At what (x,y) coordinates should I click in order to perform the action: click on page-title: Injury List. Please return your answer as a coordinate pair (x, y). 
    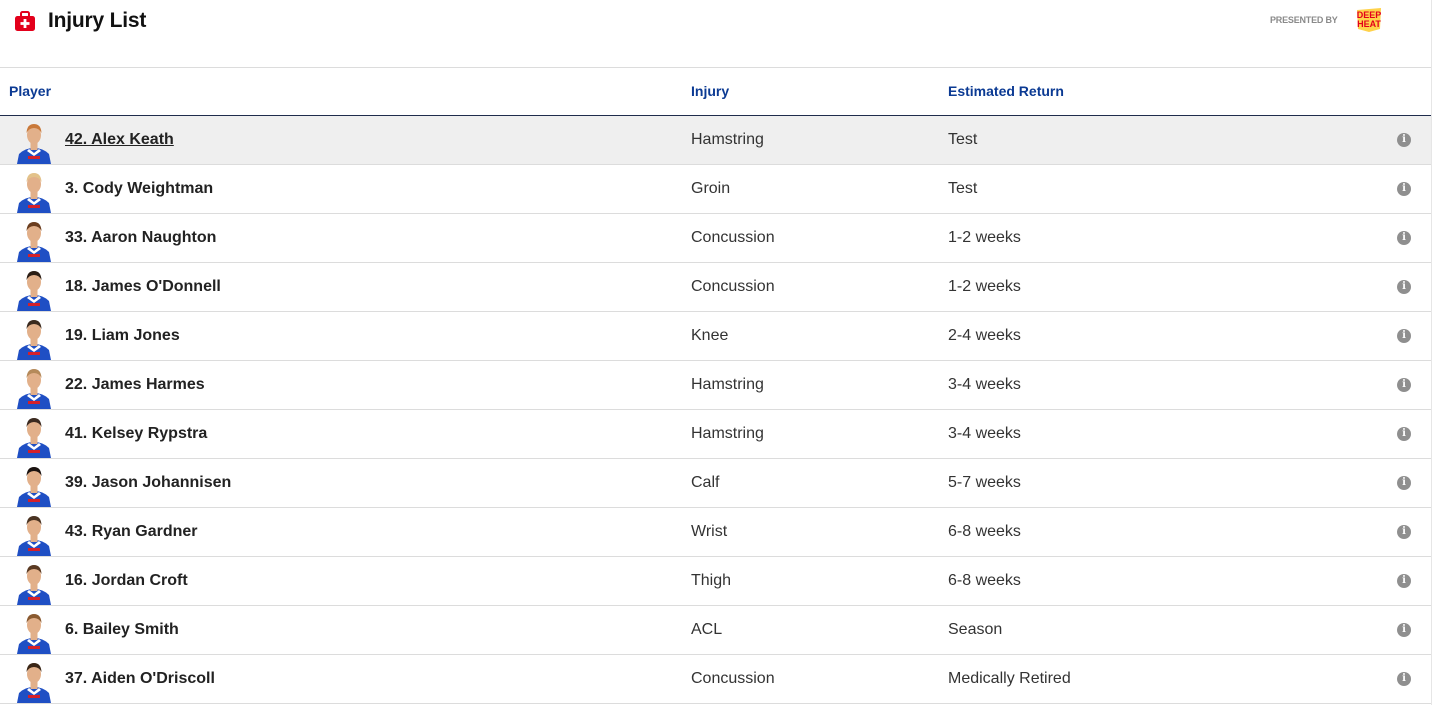
    Looking at the image, I should click on (97, 20).